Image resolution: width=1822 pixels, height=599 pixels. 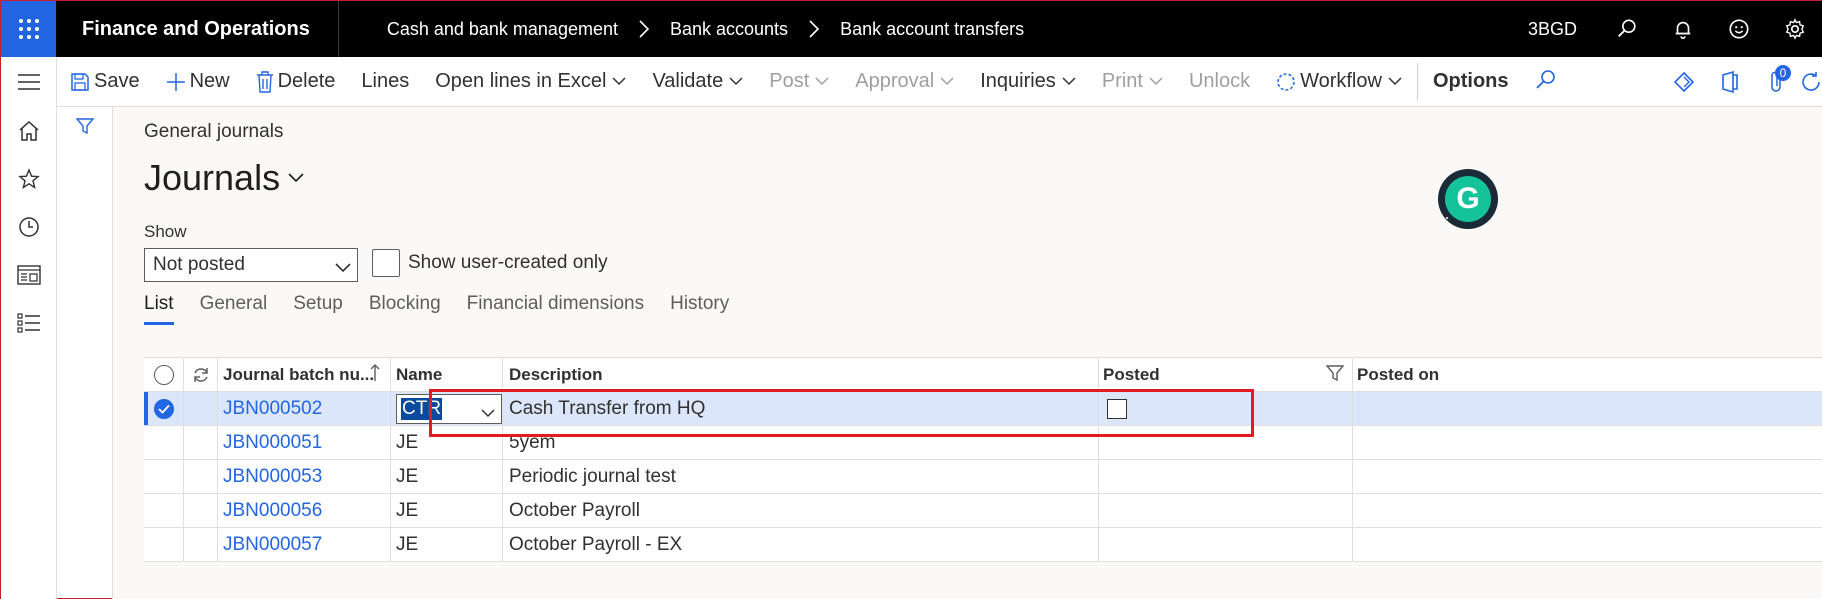 I want to click on checkbox-box, so click(x=386, y=263).